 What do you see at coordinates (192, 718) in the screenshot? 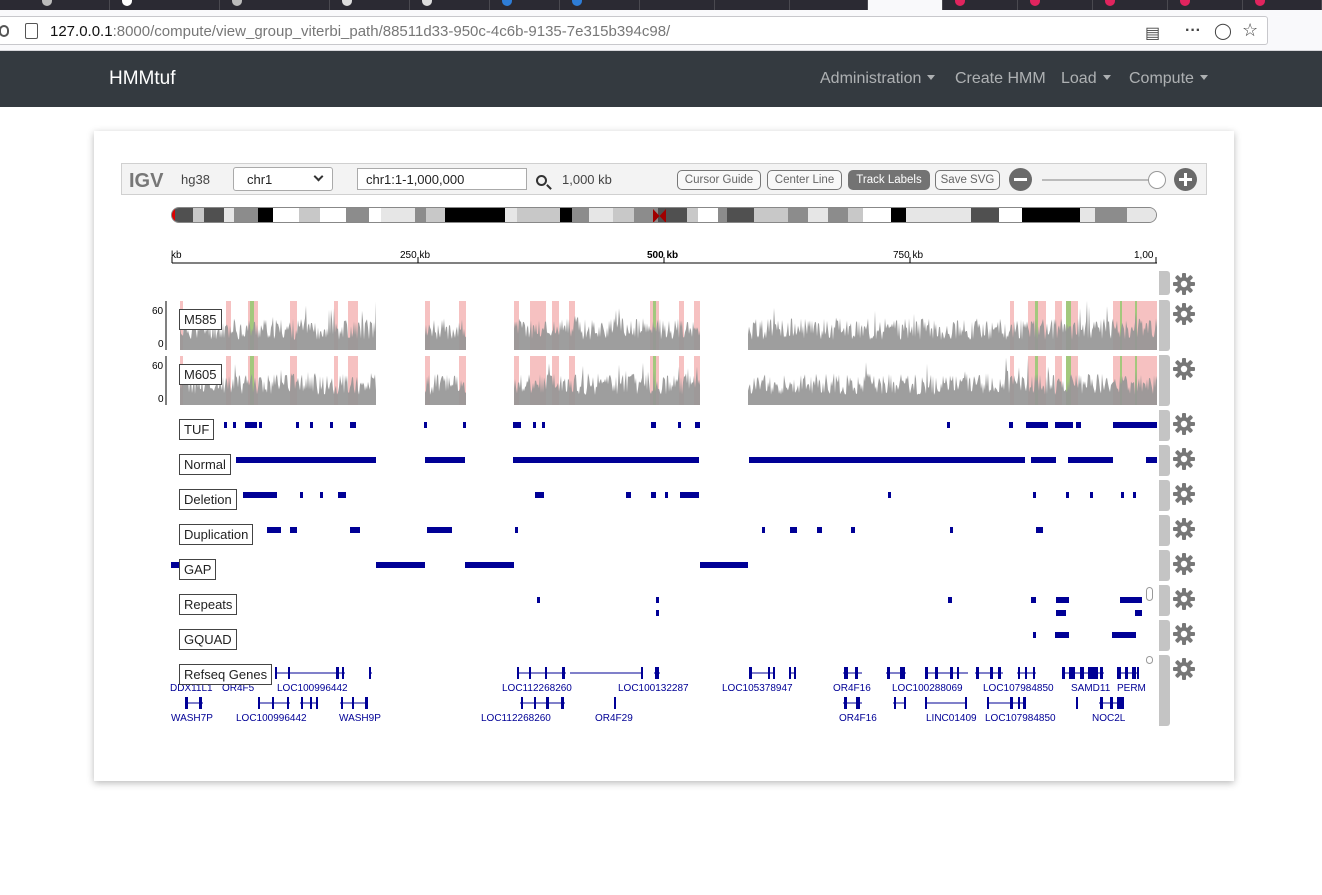
I see `gene-label: WASH7P` at bounding box center [192, 718].